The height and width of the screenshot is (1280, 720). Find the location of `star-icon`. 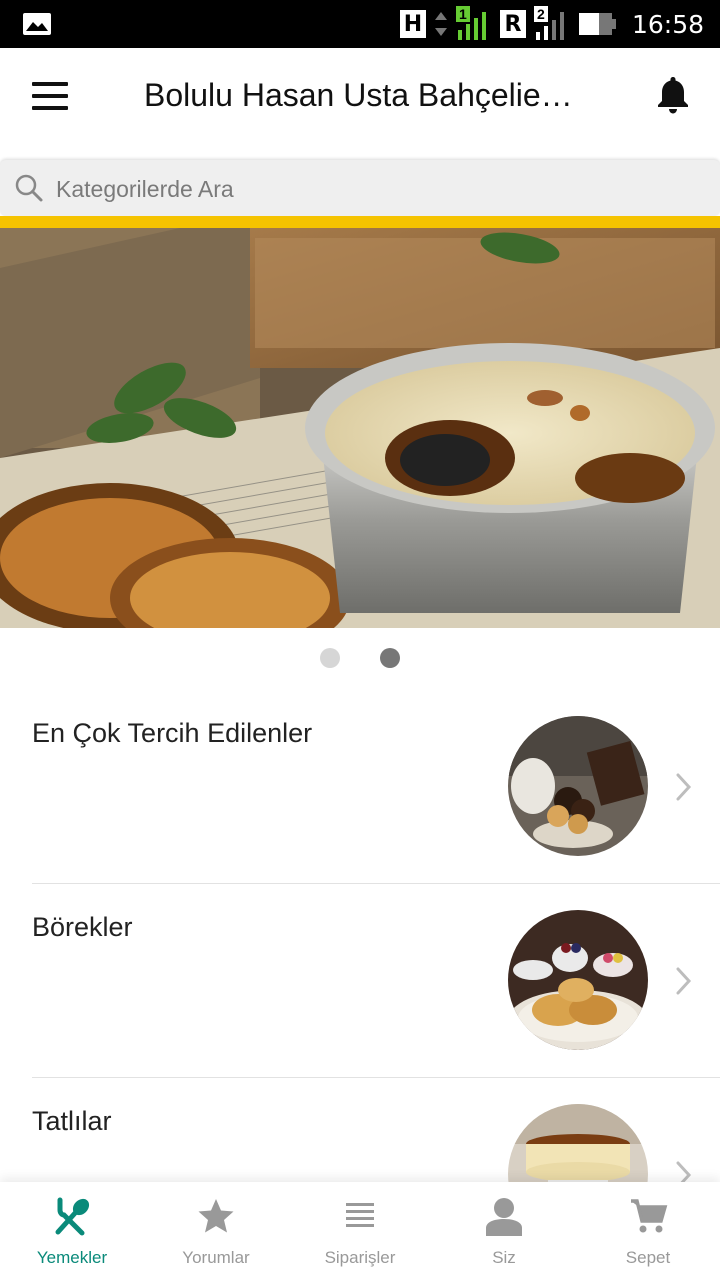

star-icon is located at coordinates (216, 1216).